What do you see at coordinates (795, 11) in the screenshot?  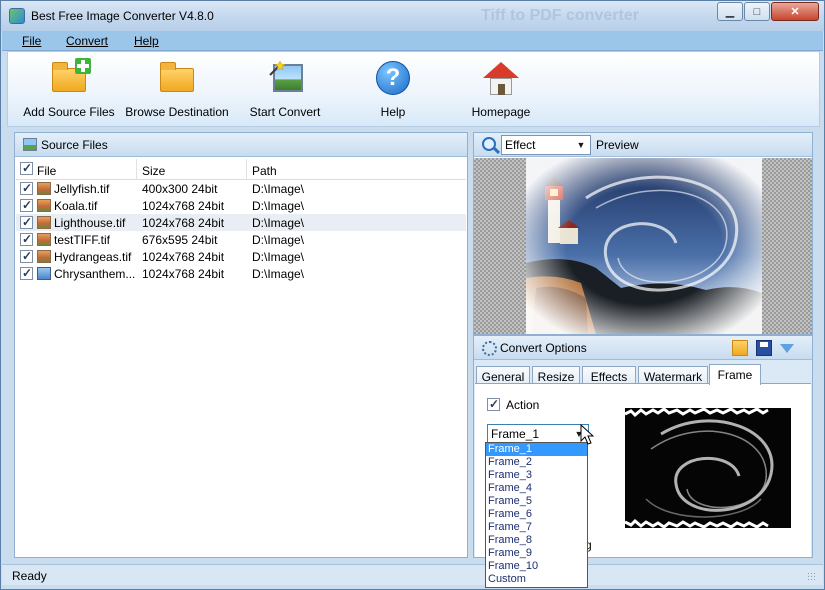 I see `close-button: ✕` at bounding box center [795, 11].